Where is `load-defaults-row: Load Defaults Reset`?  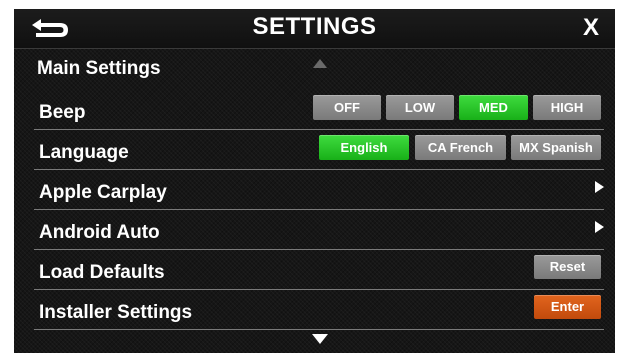
load-defaults-row: Load Defaults Reset is located at coordinates (319, 270).